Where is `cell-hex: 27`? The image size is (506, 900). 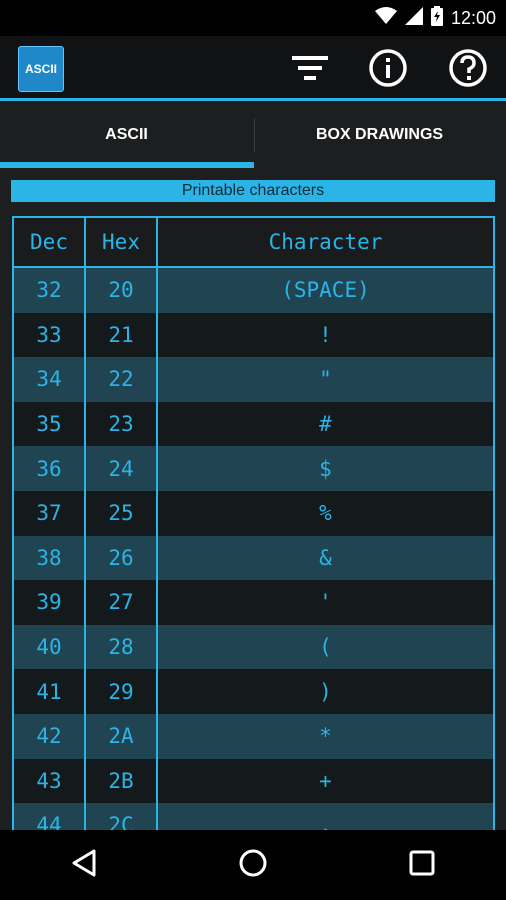
cell-hex: 27 is located at coordinates (122, 602).